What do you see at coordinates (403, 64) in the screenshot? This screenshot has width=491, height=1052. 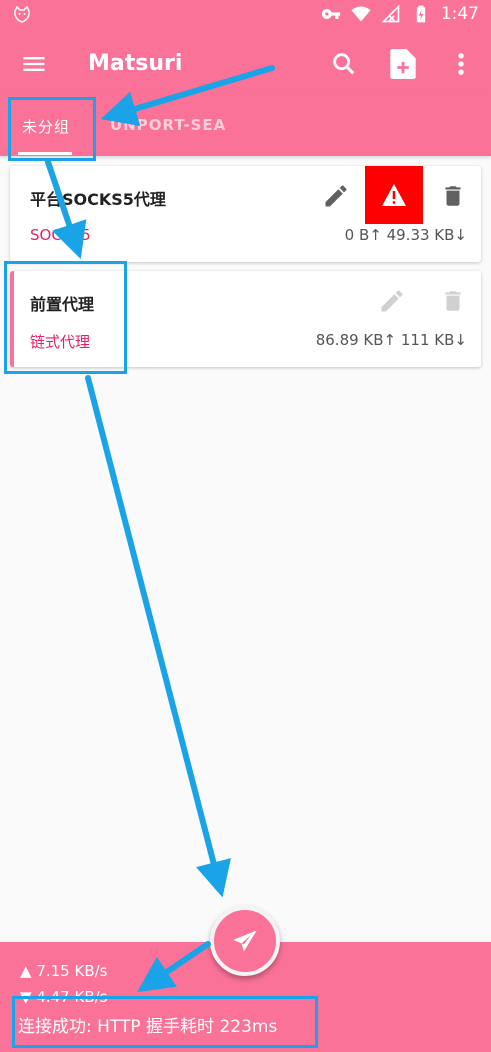 I see `add-file-icon` at bounding box center [403, 64].